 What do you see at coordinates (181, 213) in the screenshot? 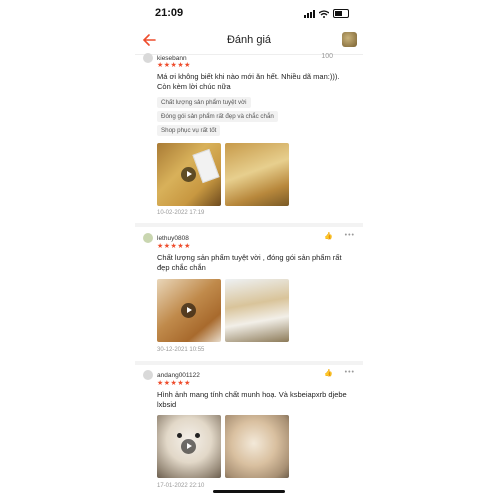
I see `review-date: 10-02-2022 17:19` at bounding box center [181, 213].